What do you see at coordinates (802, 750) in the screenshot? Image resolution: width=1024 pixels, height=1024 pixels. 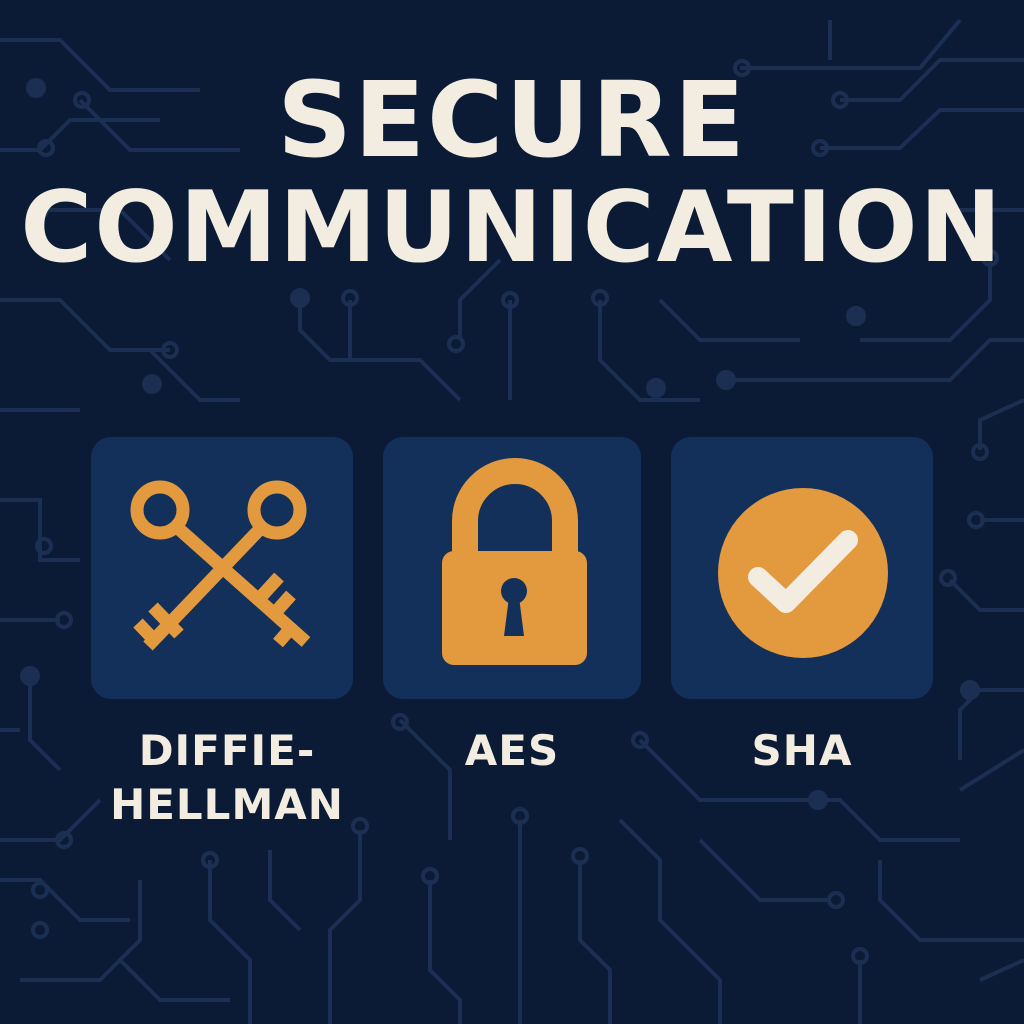 I see `sha-label: SHA` at bounding box center [802, 750].